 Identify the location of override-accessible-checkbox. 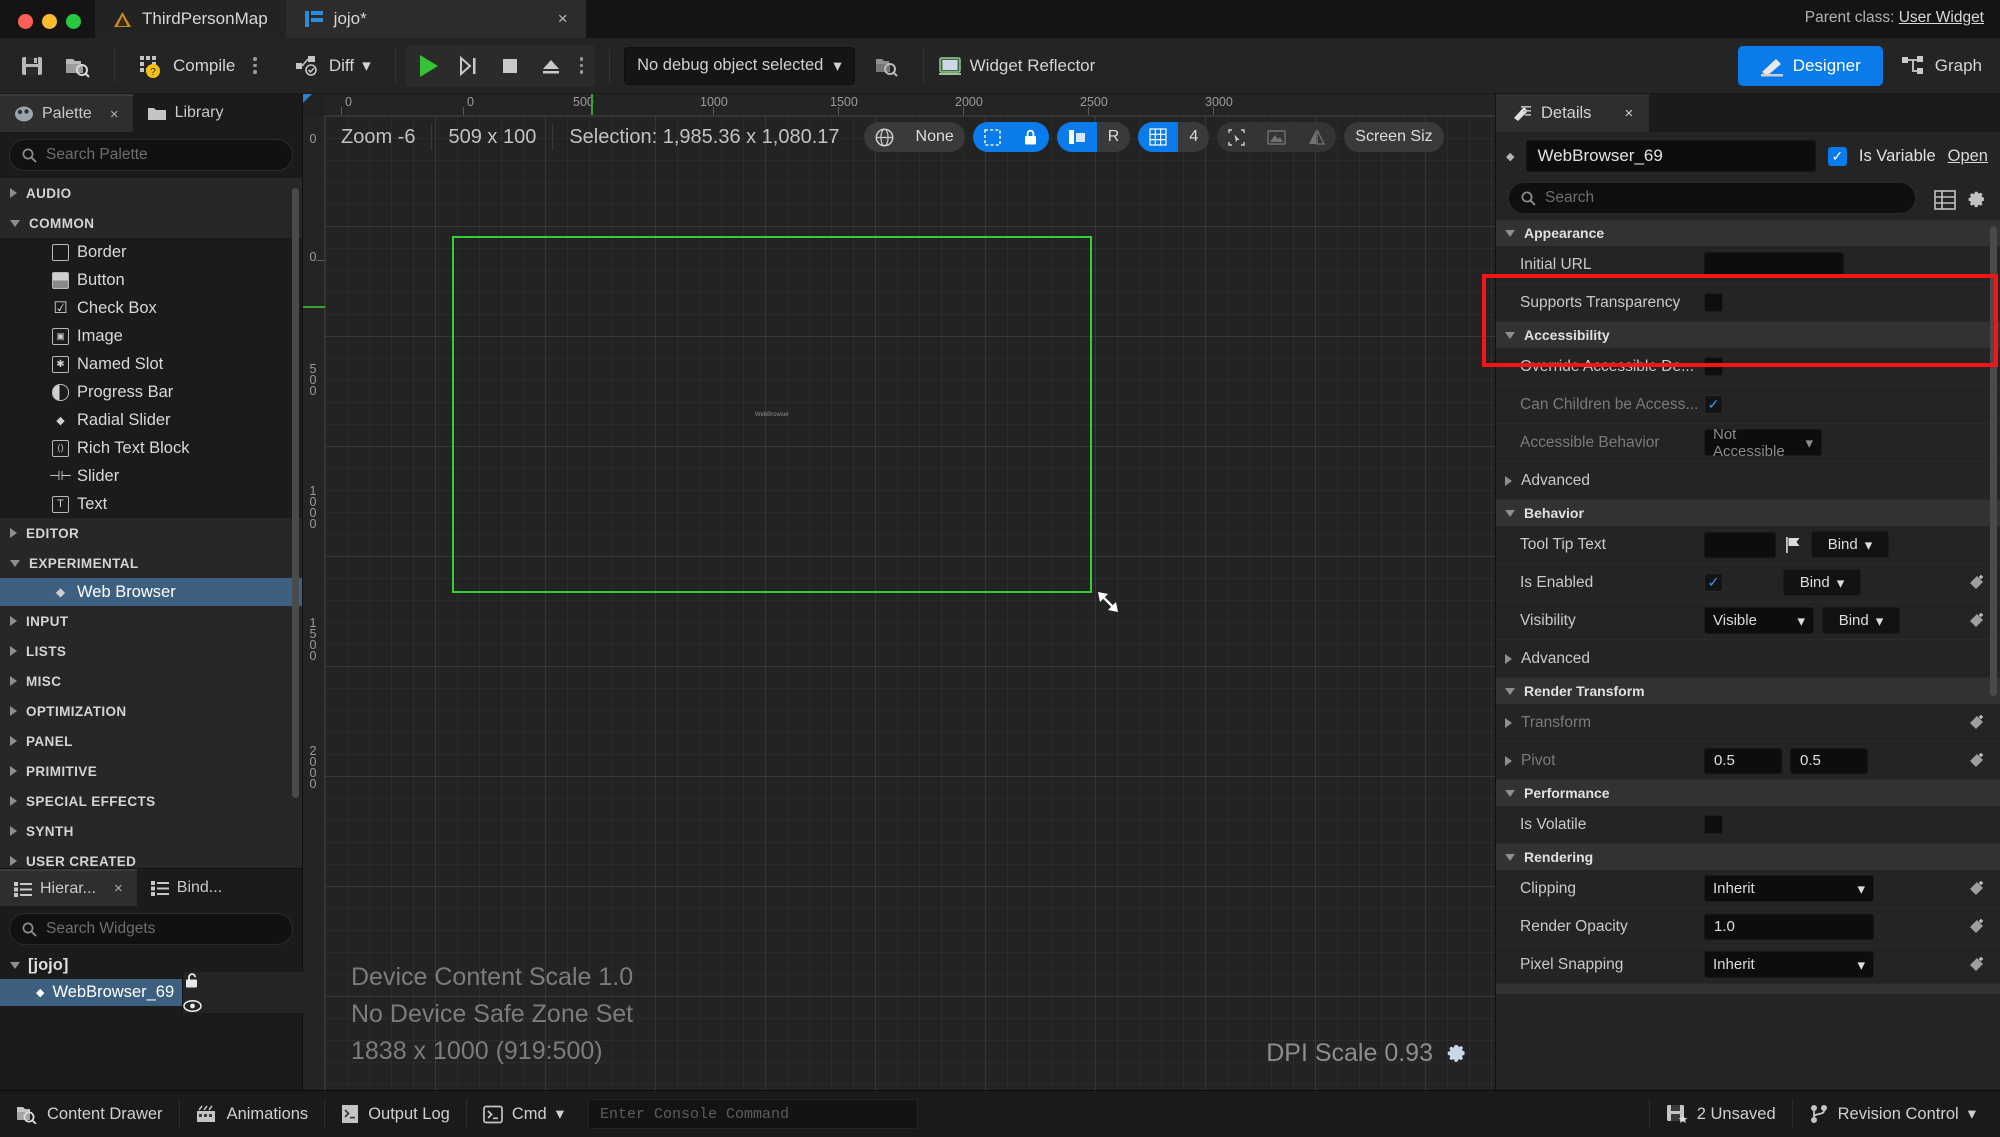
(1713, 366).